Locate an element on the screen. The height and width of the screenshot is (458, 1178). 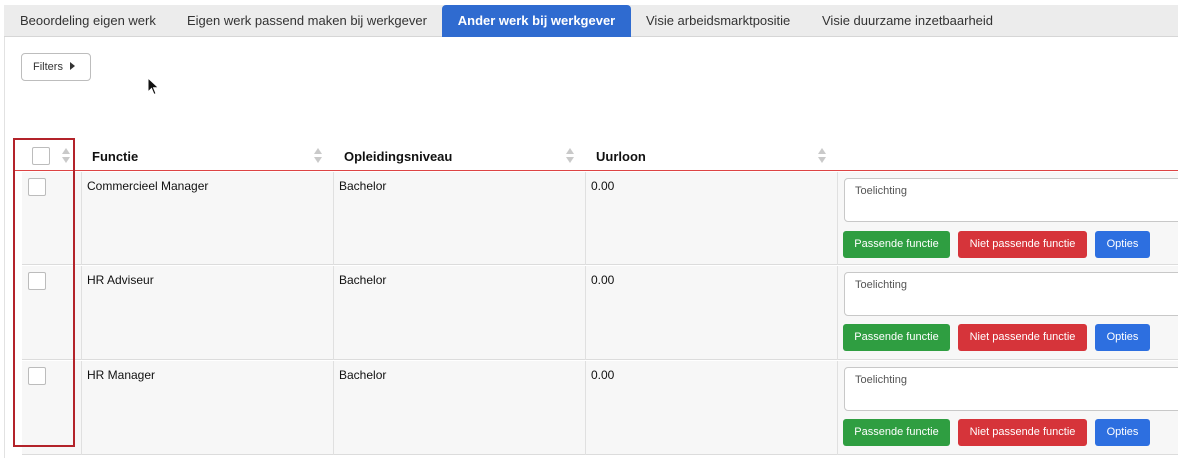
checkbox-column-highlight is located at coordinates (44, 292).